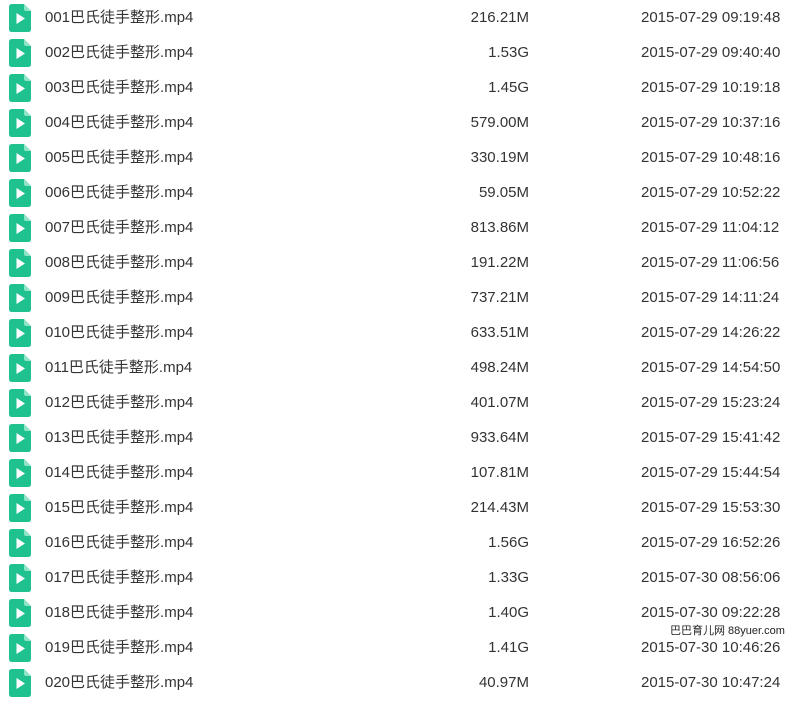 The width and height of the screenshot is (800, 704). What do you see at coordinates (711, 437) in the screenshot?
I see `file-modified-date: 2015-07-29 15:41:42` at bounding box center [711, 437].